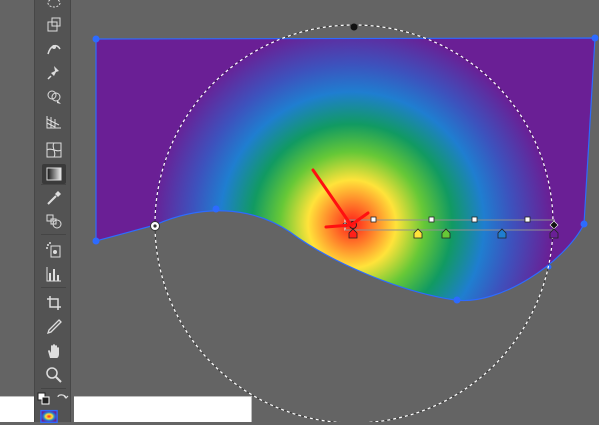 The image size is (599, 425). What do you see at coordinates (155, 226) in the screenshot?
I see `gradient-rotate-handle` at bounding box center [155, 226].